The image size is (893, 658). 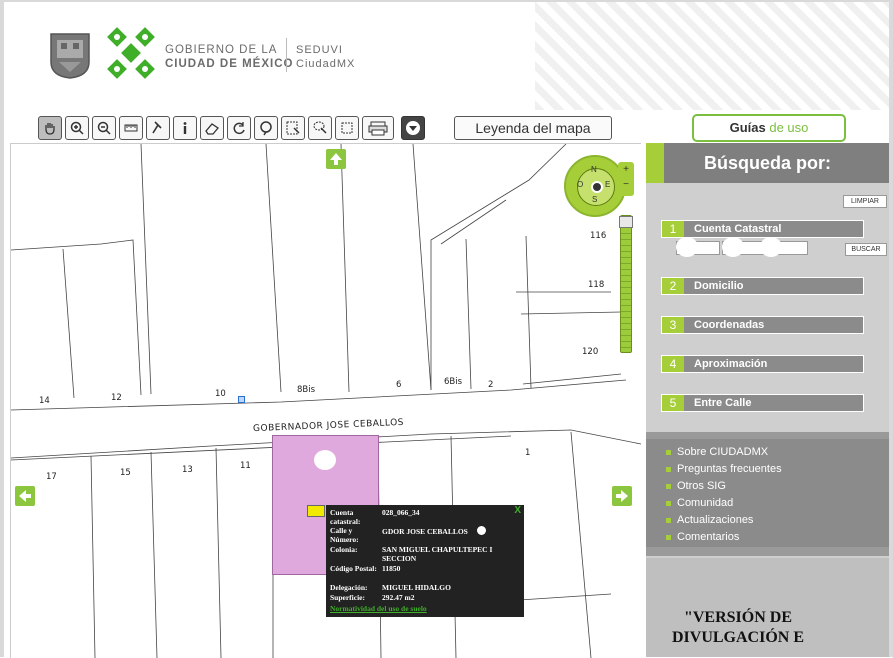 I want to click on location-point, so click(x=241, y=399).